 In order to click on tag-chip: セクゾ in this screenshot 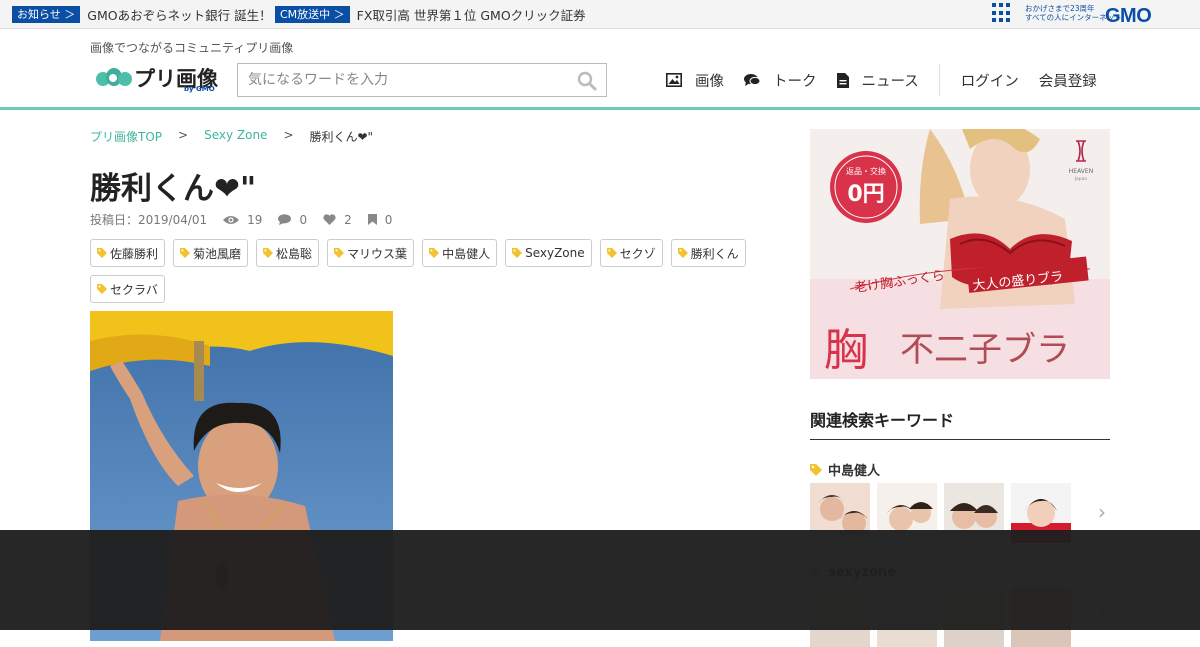, I will do `click(631, 253)`.